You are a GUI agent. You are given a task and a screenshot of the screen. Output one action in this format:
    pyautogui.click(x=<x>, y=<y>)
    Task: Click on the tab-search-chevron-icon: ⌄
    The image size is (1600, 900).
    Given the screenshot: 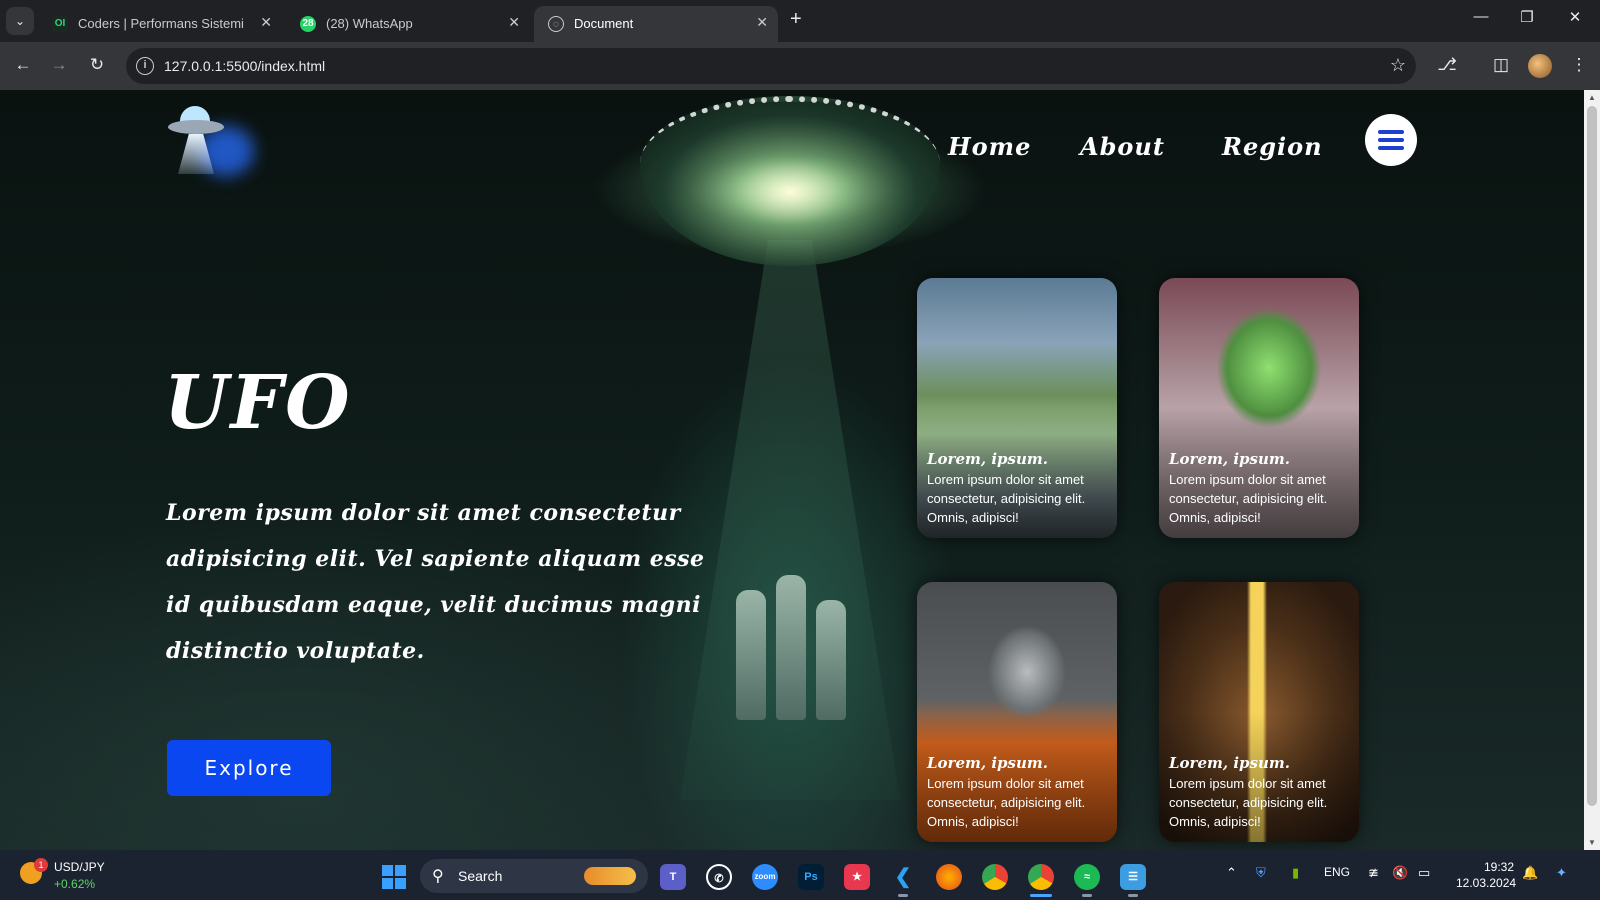 What is the action you would take?
    pyautogui.click(x=20, y=21)
    